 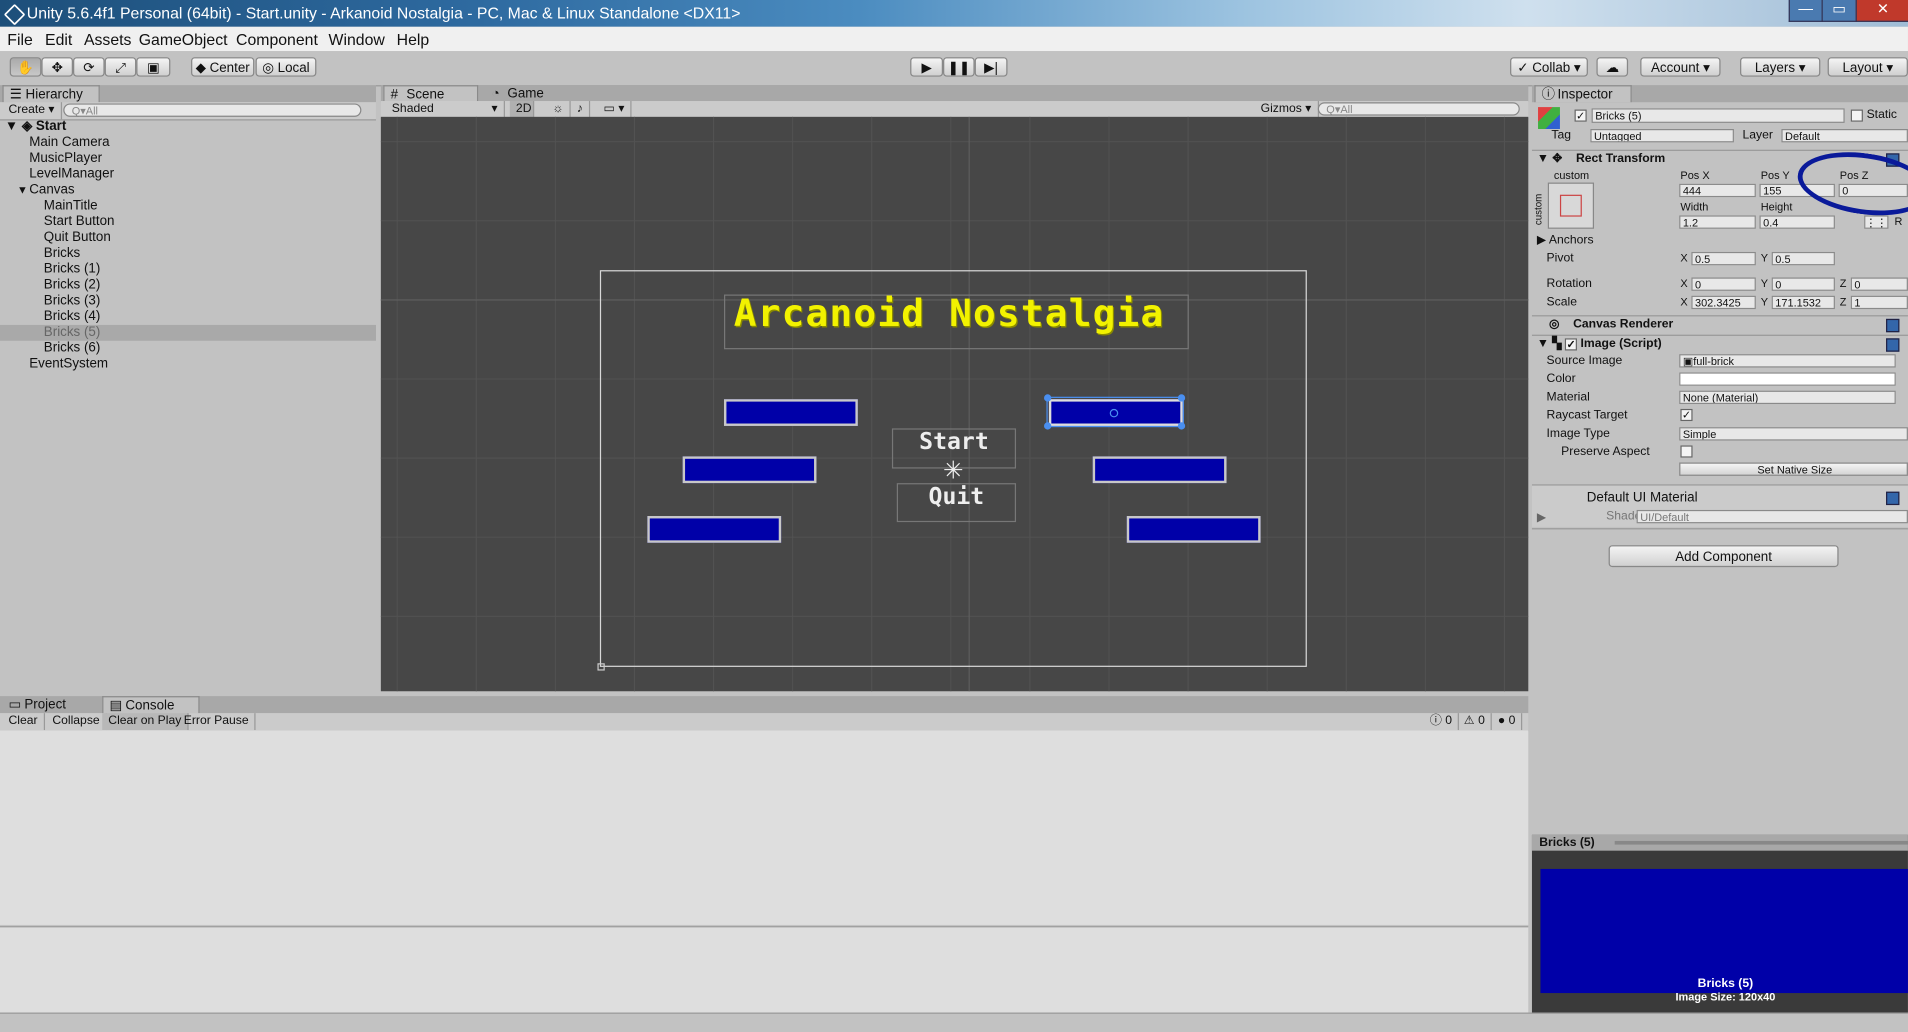 I want to click on lighting-icon: ☼, so click(x=558, y=110).